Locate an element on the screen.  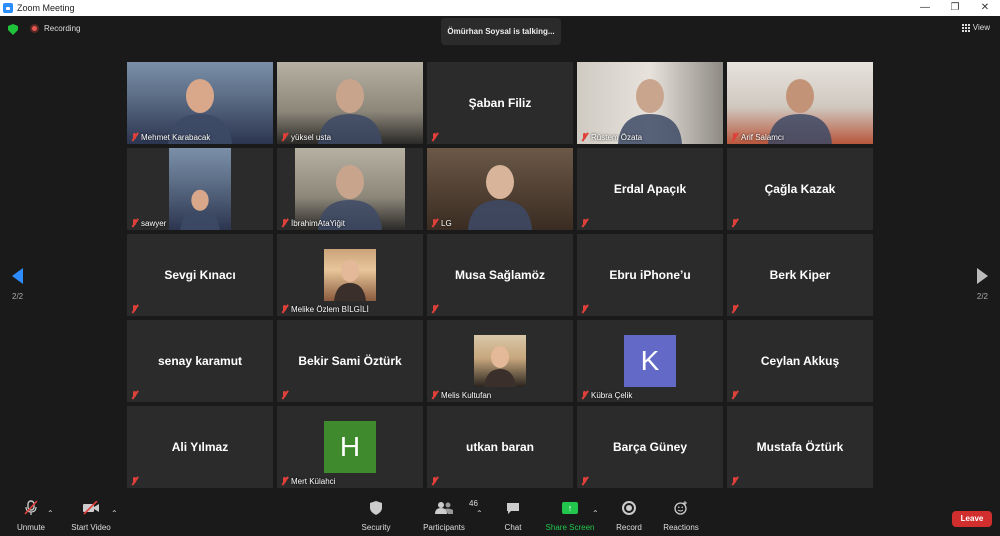
participant-tile: K Kübra Çelik is located at coordinates (650, 361).